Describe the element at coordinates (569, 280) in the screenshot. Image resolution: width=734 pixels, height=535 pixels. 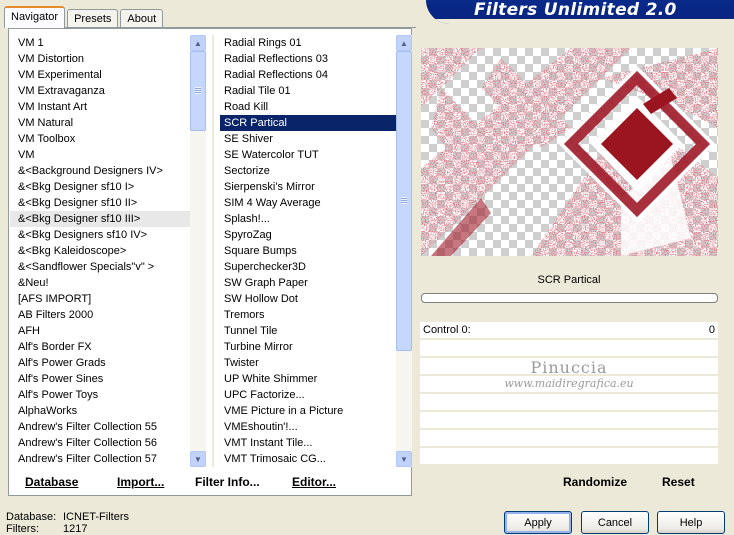
I see `selected-filter-name: SCR Partical` at that location.